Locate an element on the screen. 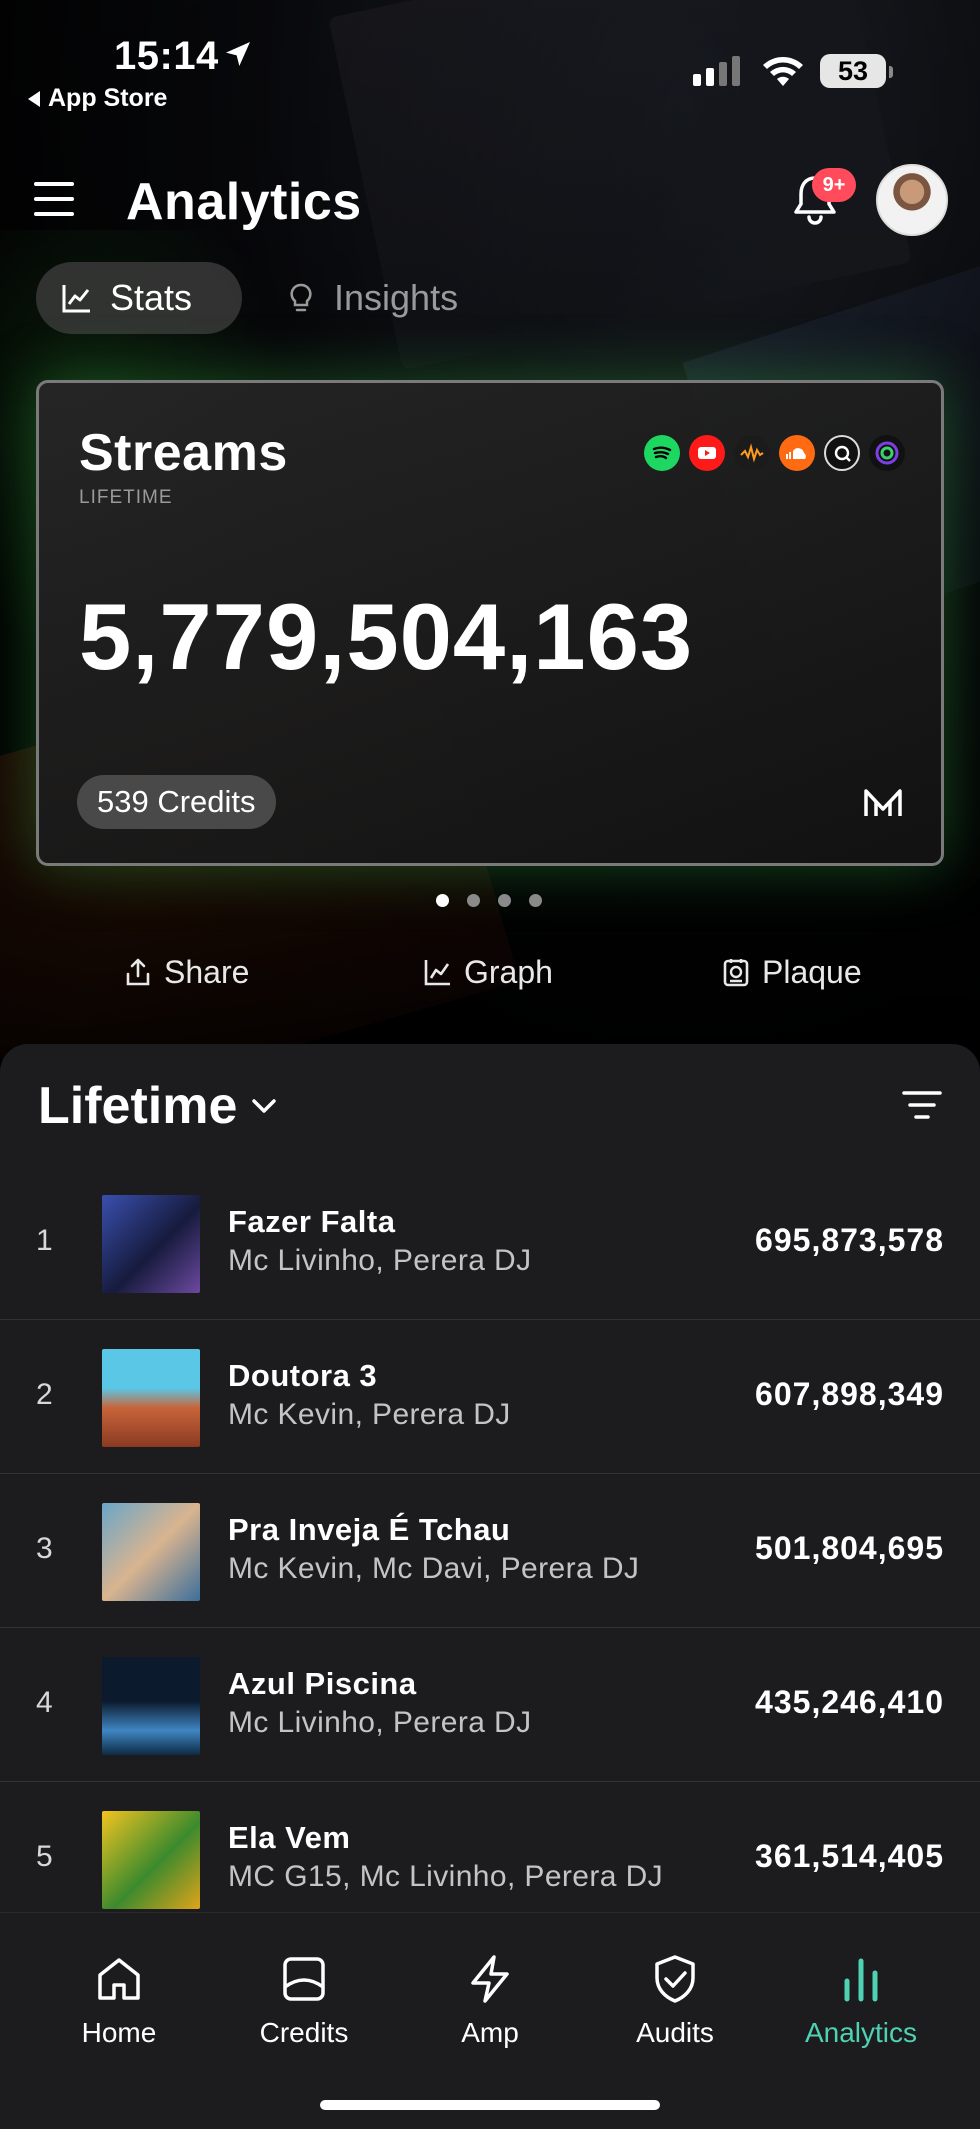  card-subtitle: LIFETIME is located at coordinates (126, 497).